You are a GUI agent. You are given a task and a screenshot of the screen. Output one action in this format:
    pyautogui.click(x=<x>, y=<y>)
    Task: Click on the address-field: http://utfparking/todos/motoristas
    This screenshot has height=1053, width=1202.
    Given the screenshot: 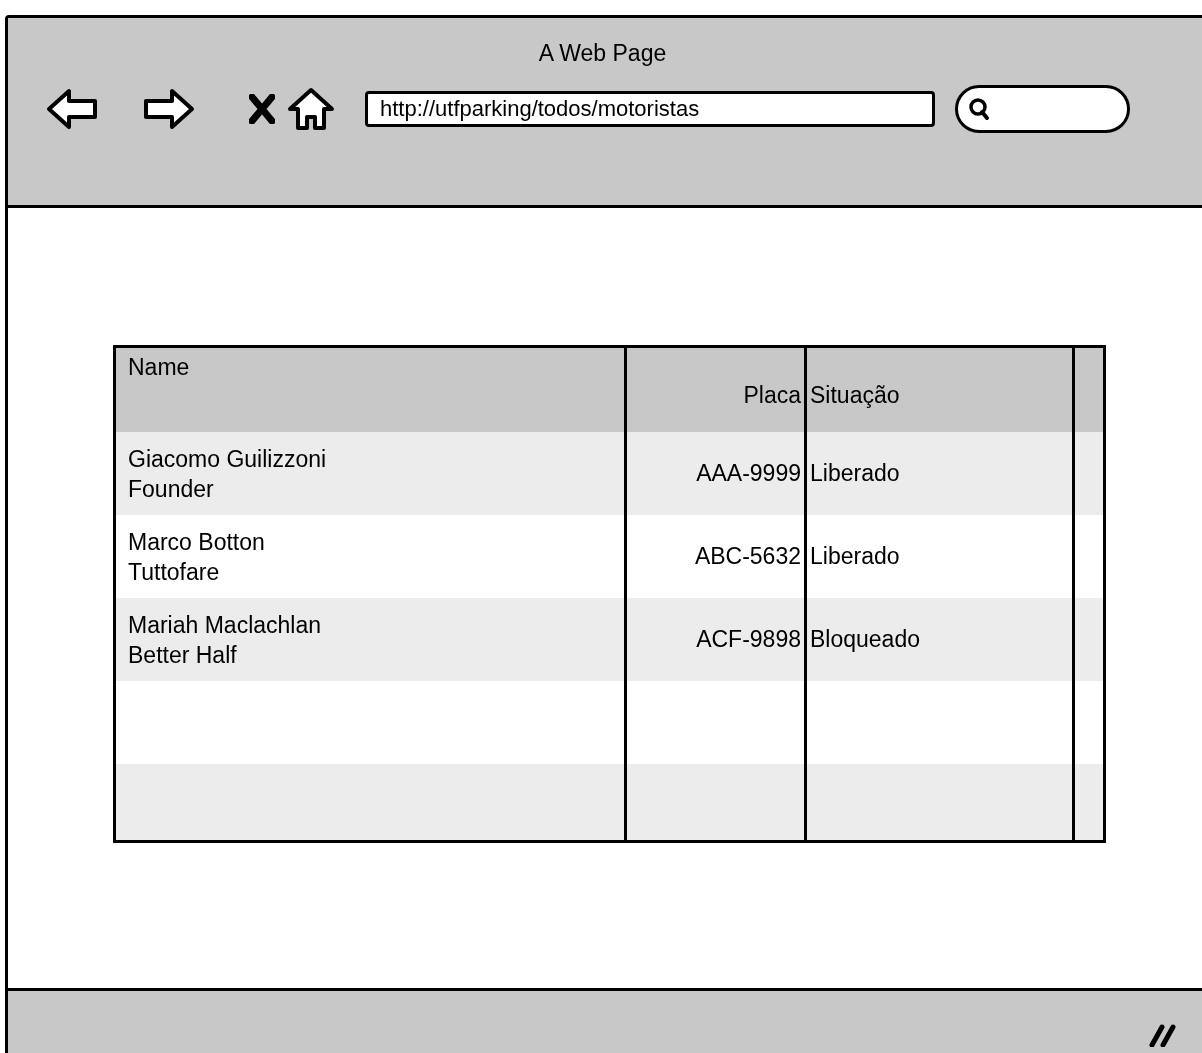 What is the action you would take?
    pyautogui.click(x=650, y=108)
    